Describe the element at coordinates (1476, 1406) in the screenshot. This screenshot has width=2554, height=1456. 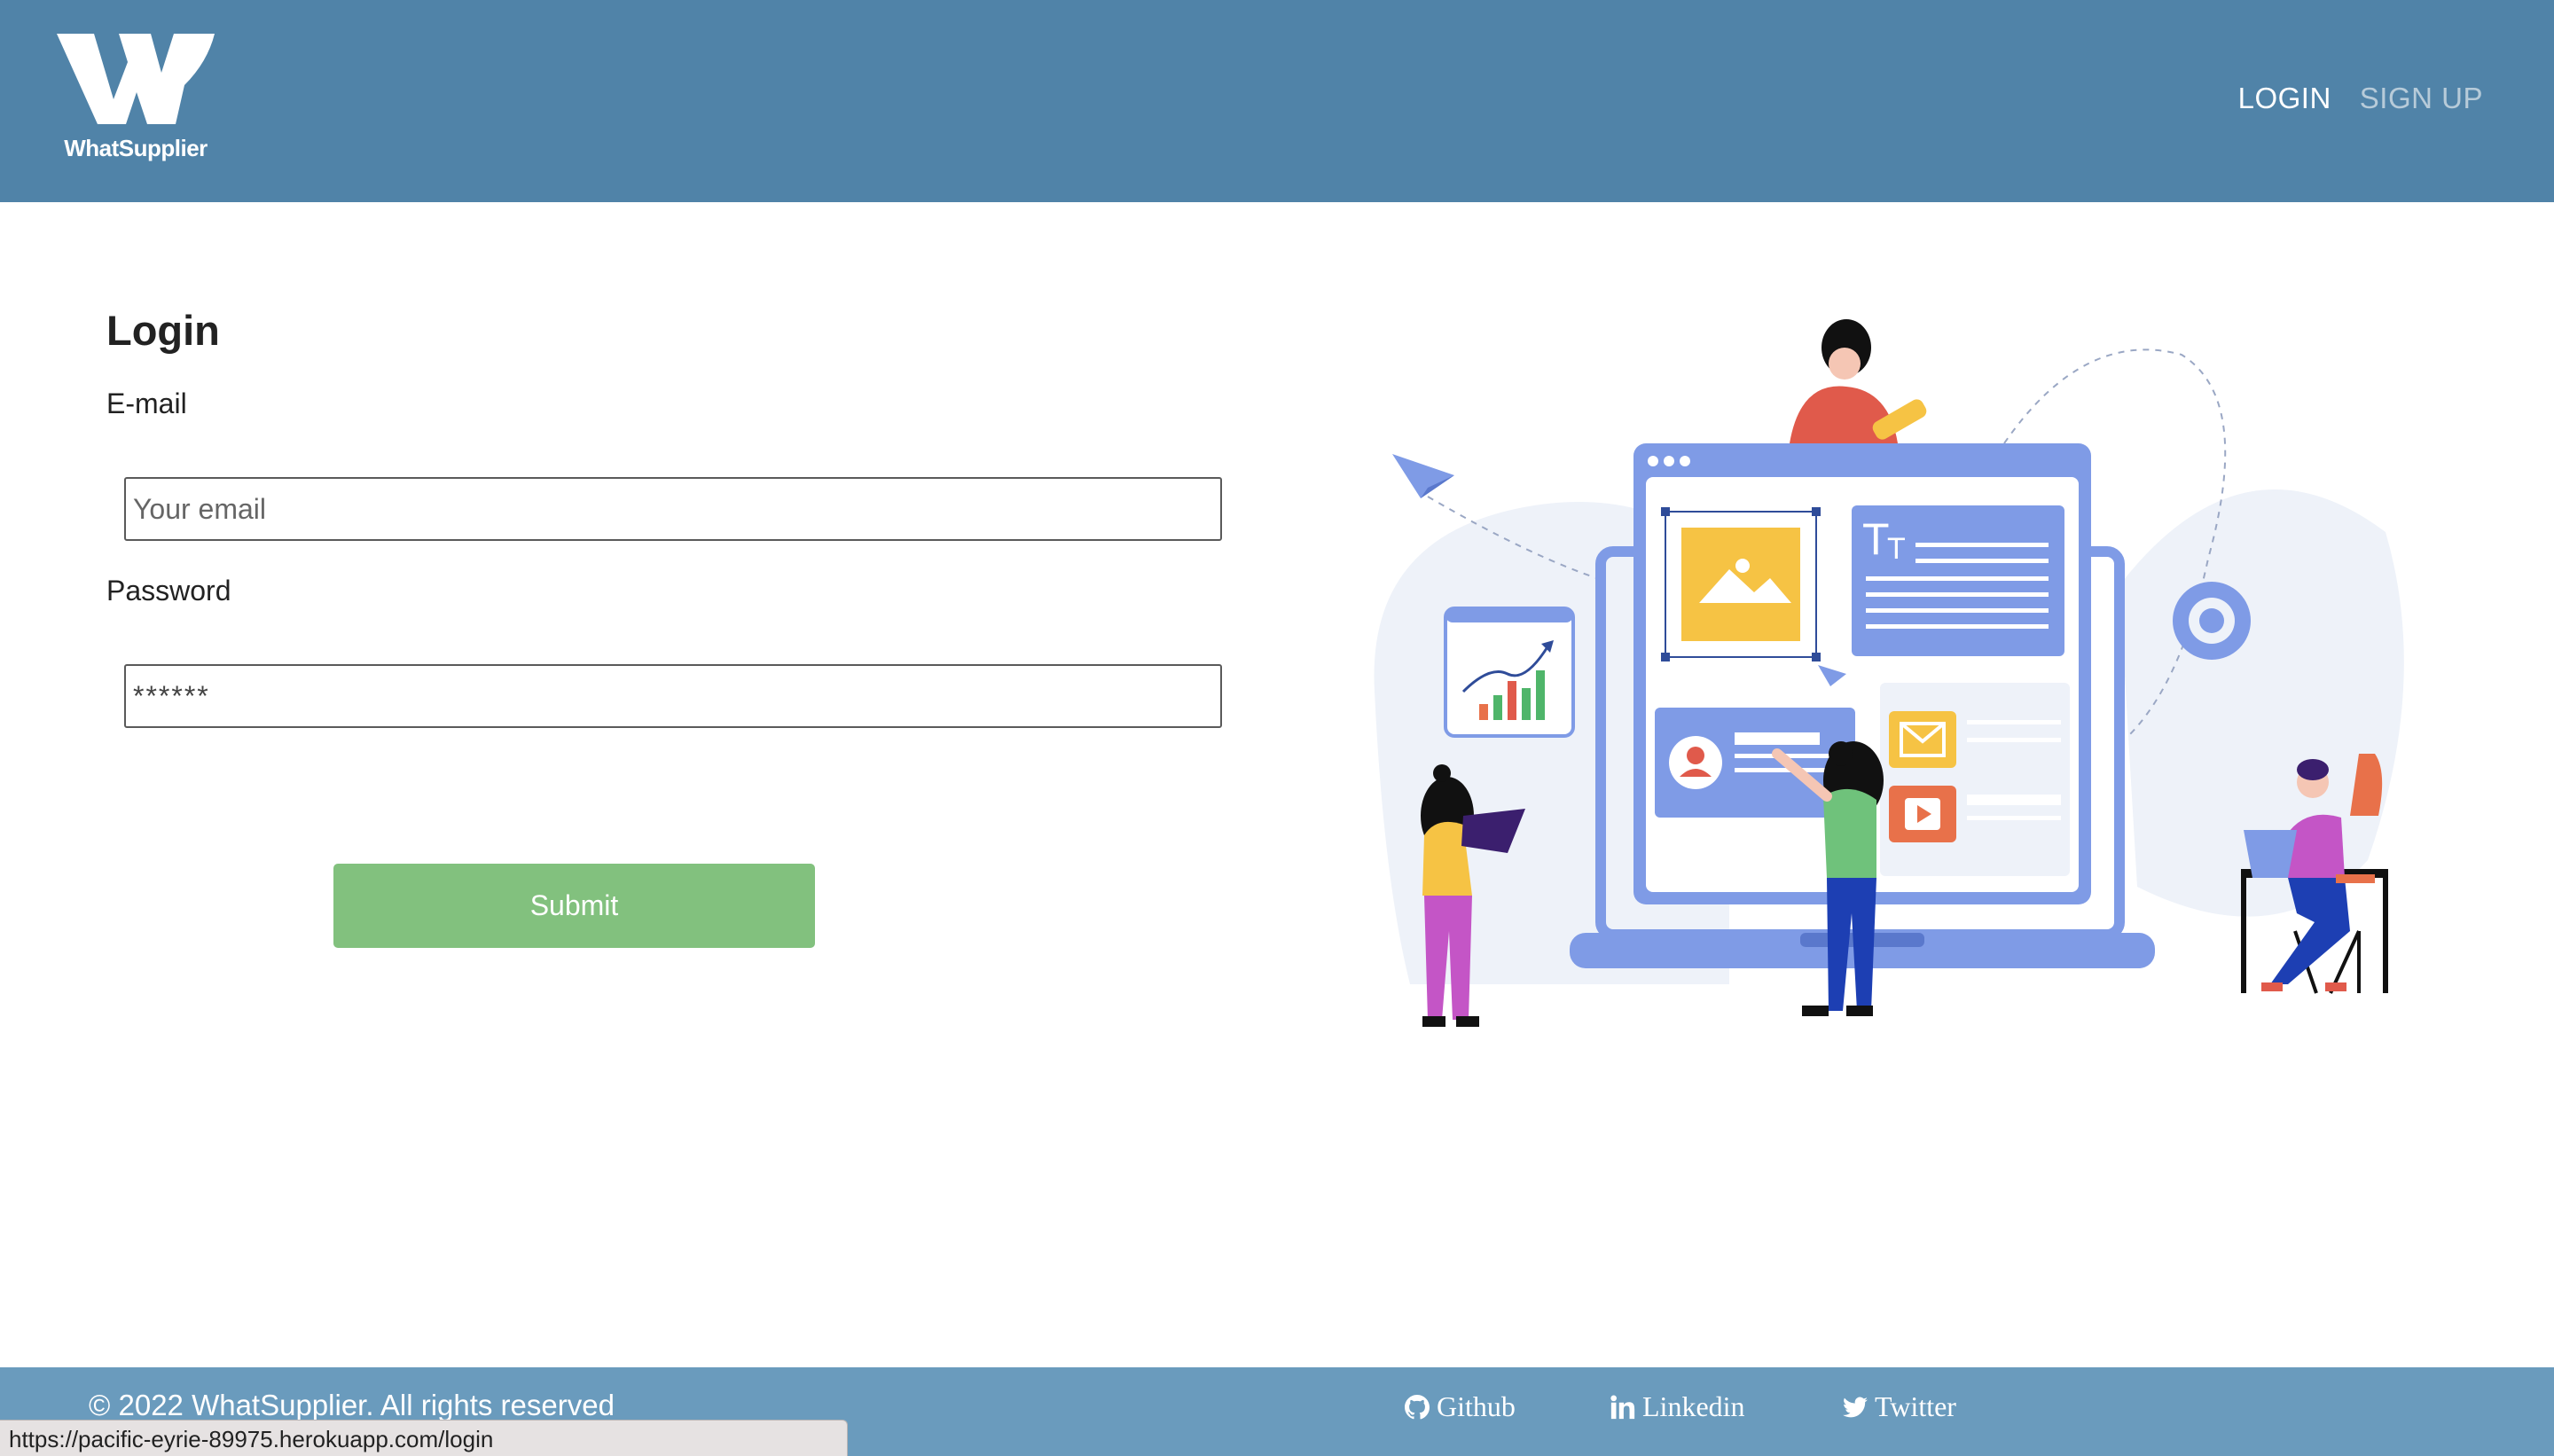
I see `github-label: Github` at that location.